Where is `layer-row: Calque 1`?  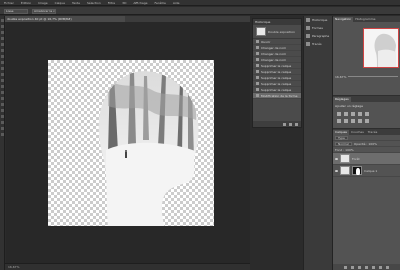 layer-row: Calque 1 is located at coordinates (366, 171).